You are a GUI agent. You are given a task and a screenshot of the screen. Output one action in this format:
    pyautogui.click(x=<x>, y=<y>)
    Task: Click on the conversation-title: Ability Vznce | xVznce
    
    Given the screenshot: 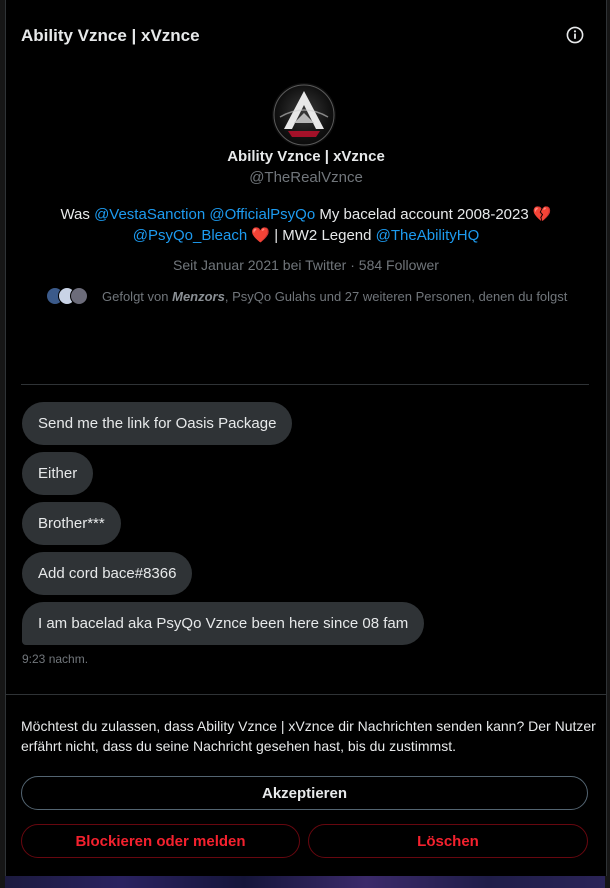 What is the action you would take?
    pyautogui.click(x=110, y=35)
    